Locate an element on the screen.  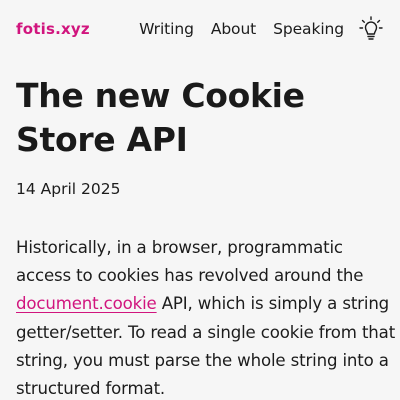
article-date: 14 April 2025 is located at coordinates (68, 189).